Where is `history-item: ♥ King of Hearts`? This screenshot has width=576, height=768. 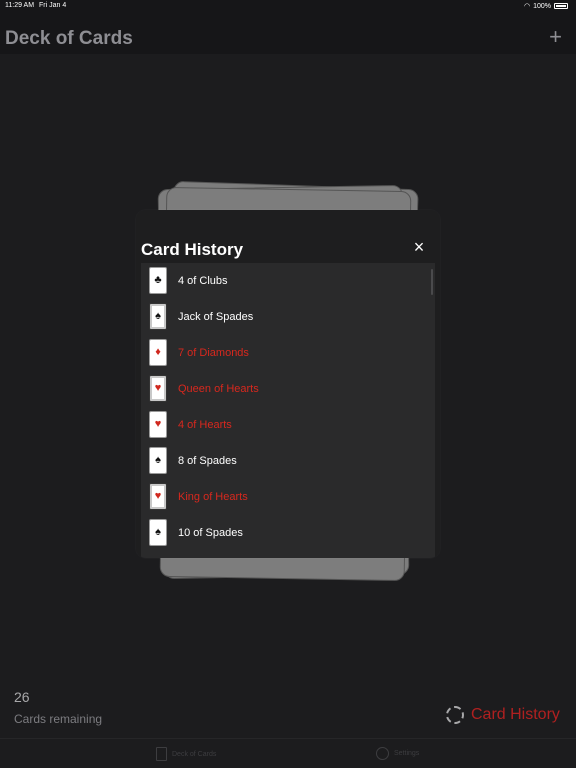 history-item: ♥ King of Hearts is located at coordinates (288, 497).